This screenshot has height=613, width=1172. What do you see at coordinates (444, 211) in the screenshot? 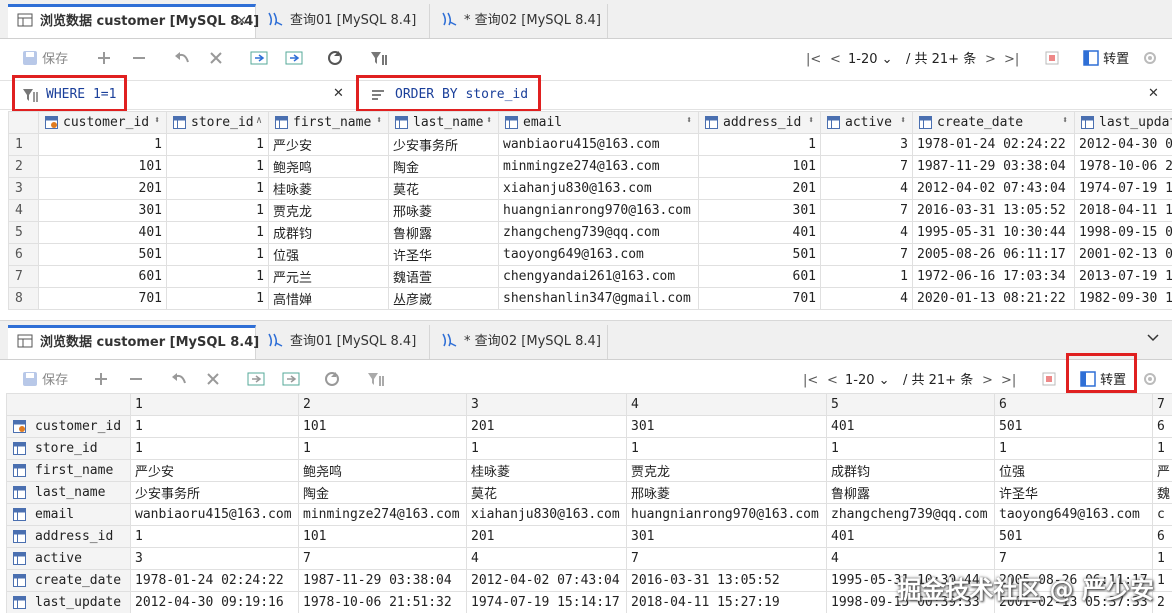
I see `table-cell: 邢咏菱` at bounding box center [444, 211].